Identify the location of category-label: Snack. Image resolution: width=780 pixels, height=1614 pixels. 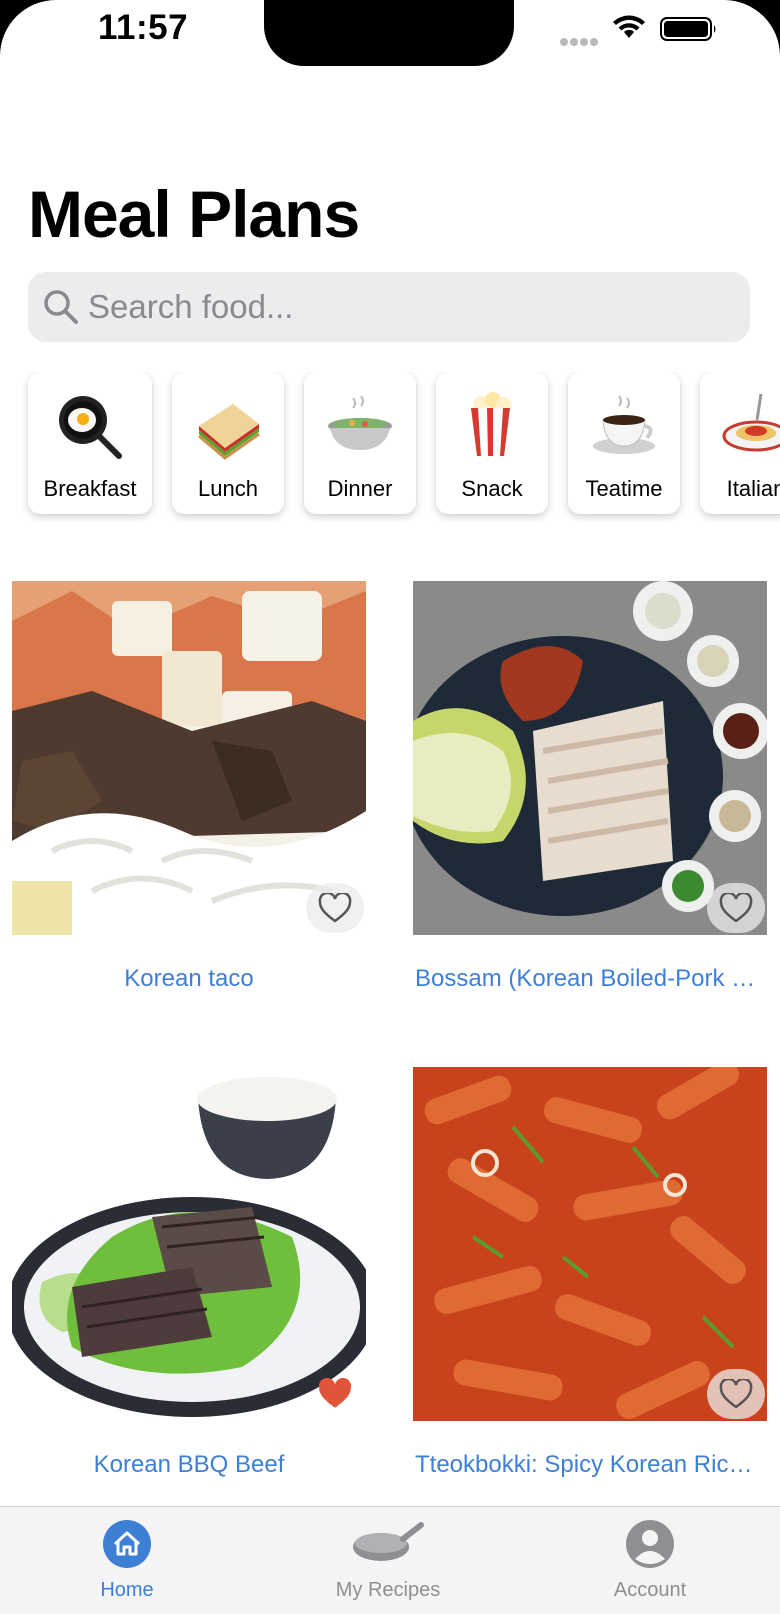
(492, 488).